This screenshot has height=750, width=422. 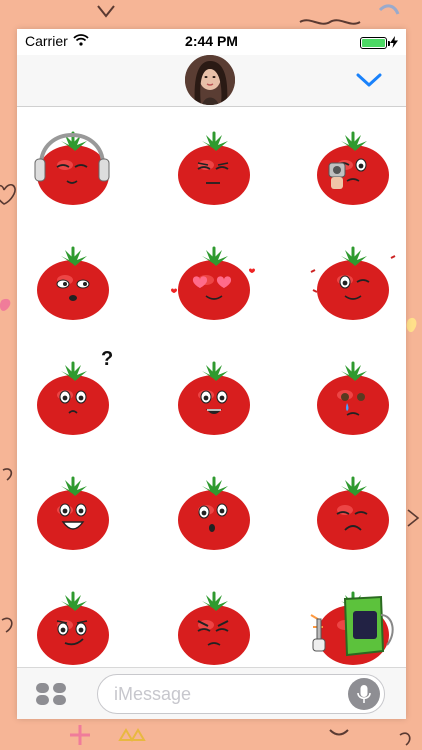 What do you see at coordinates (353, 398) in the screenshot?
I see `tomato-crying-icon` at bounding box center [353, 398].